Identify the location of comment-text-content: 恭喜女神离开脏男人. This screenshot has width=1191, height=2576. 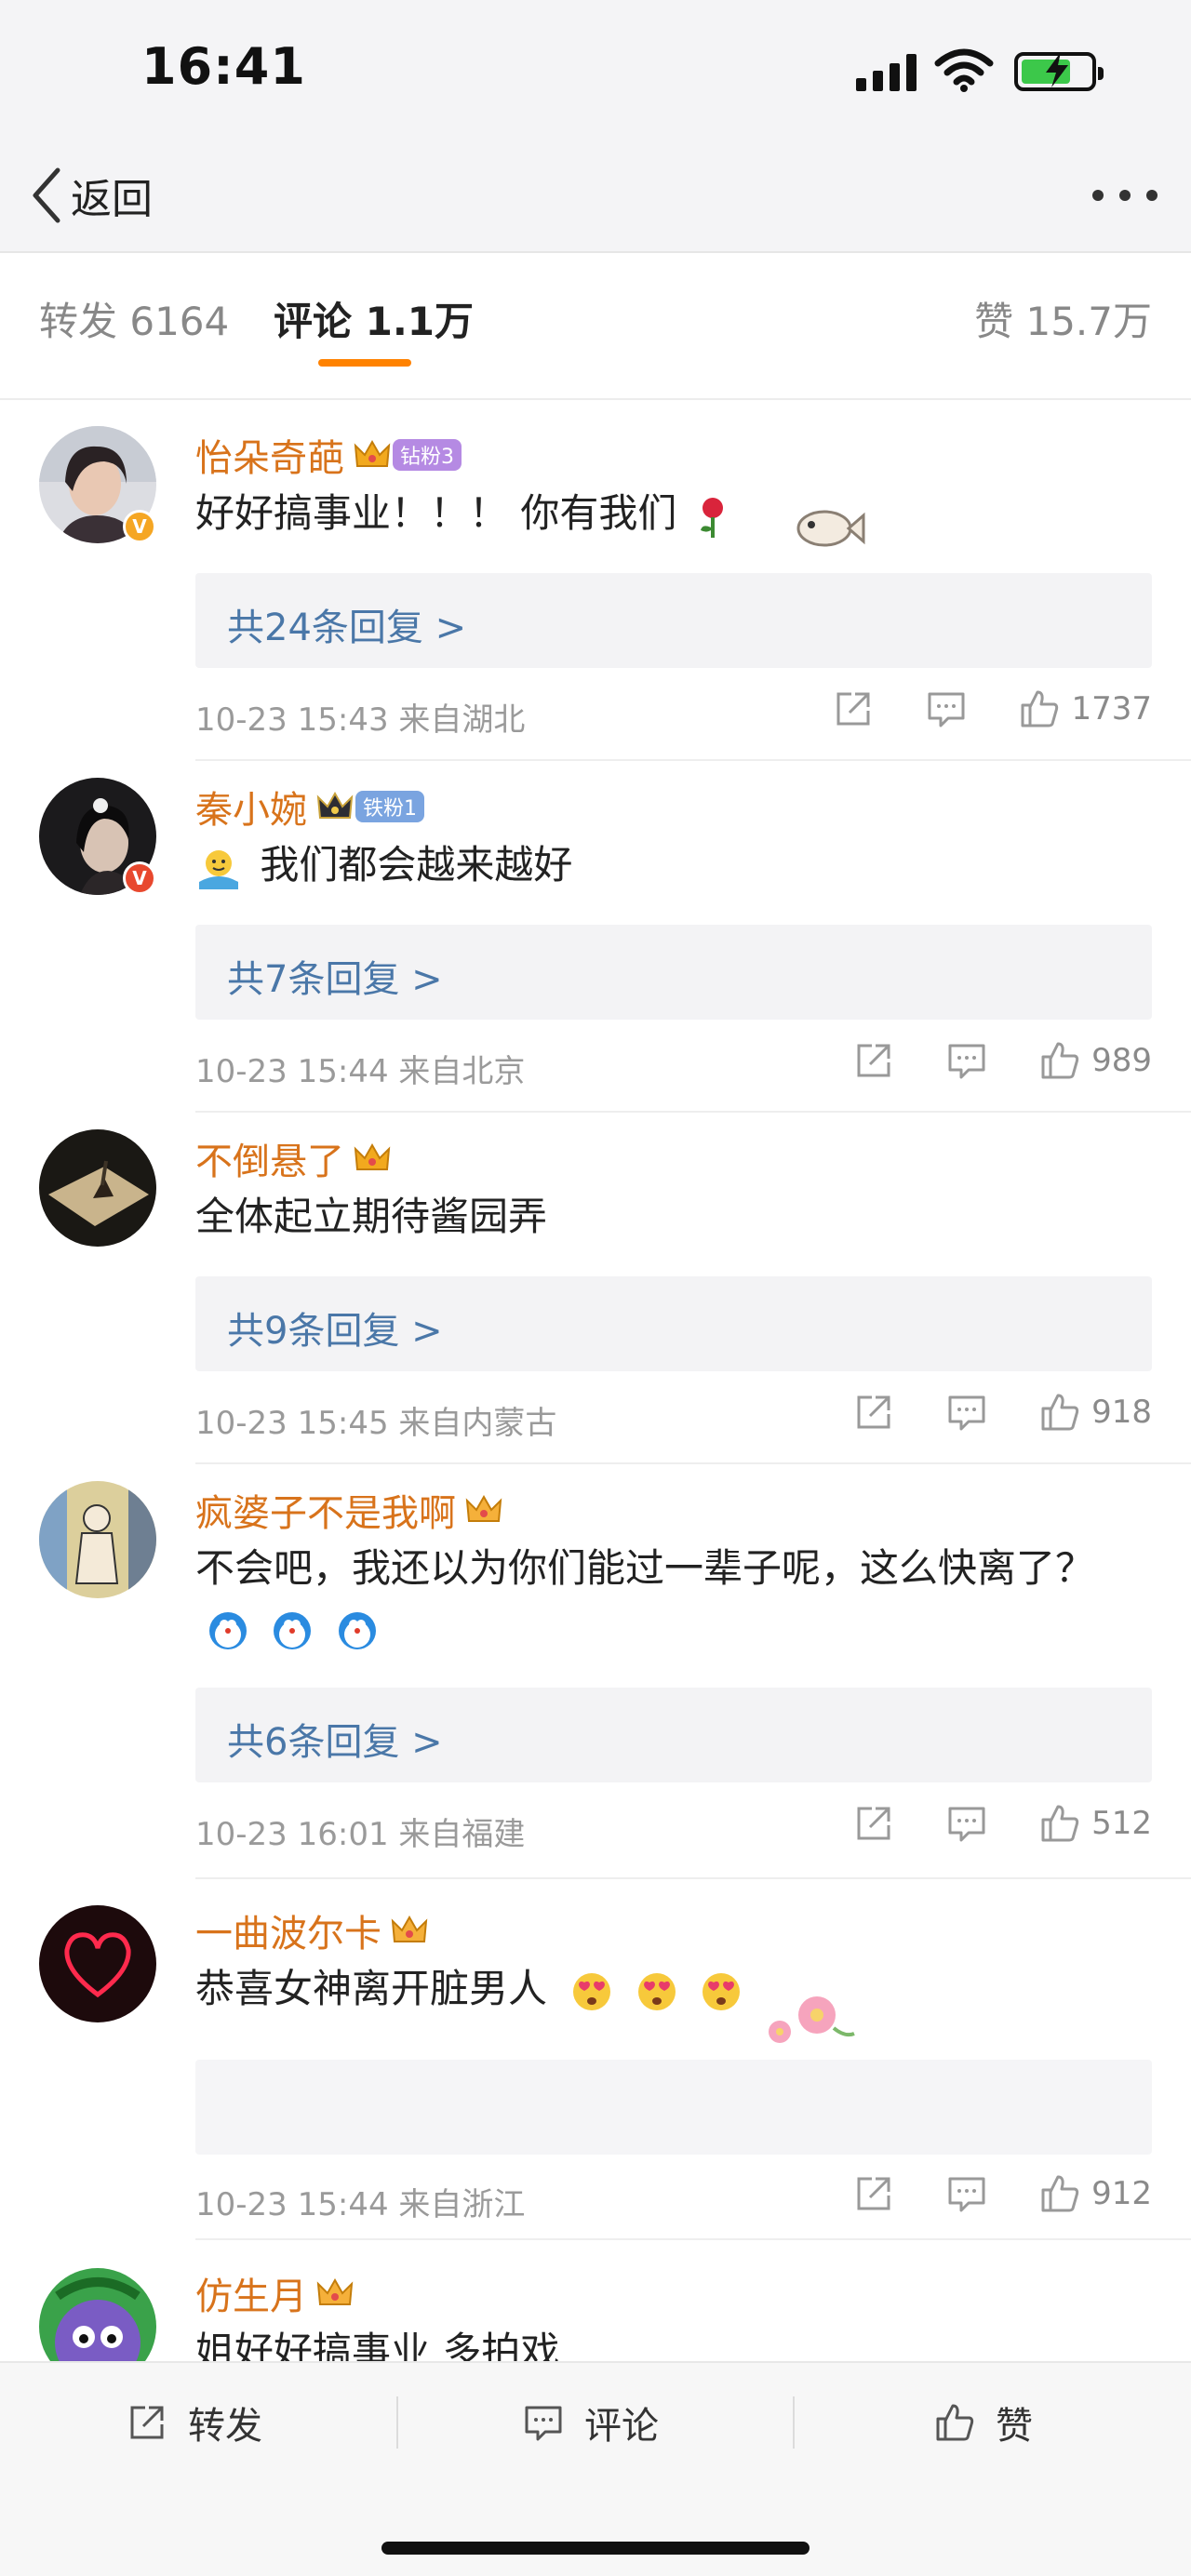
(371, 1988).